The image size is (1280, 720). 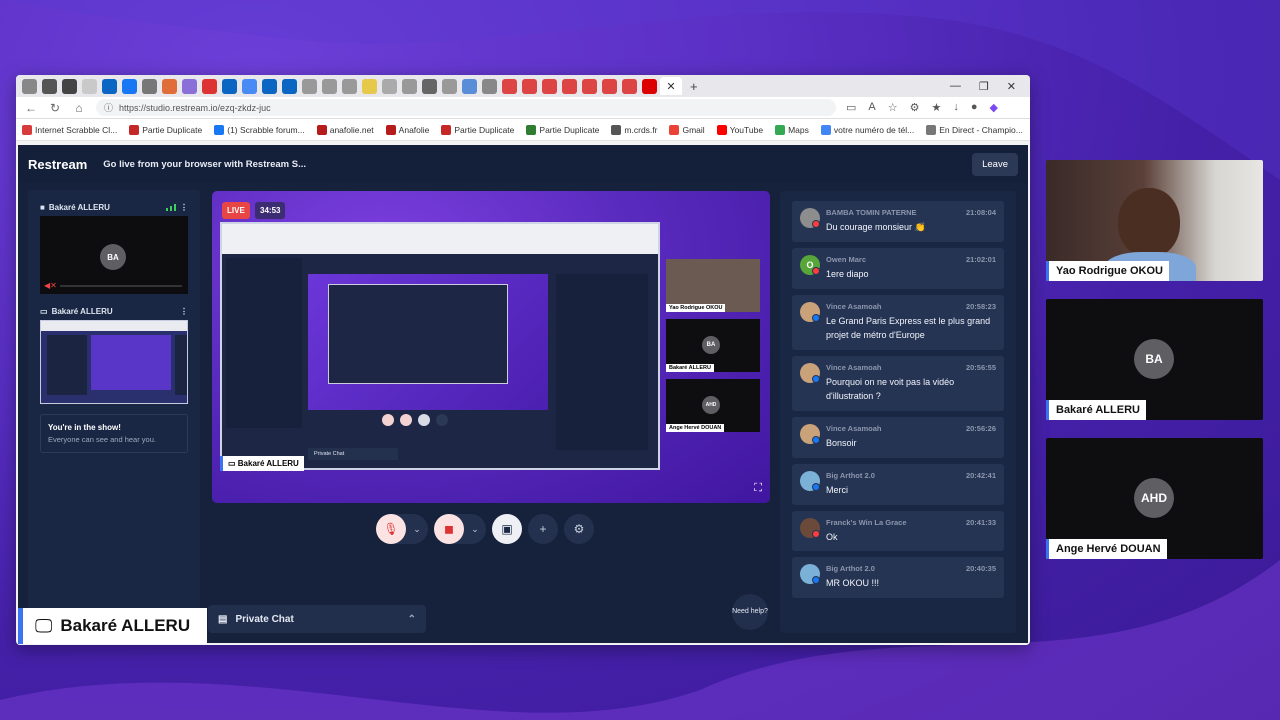 I want to click on back-icon: ←, so click(x=31, y=108).